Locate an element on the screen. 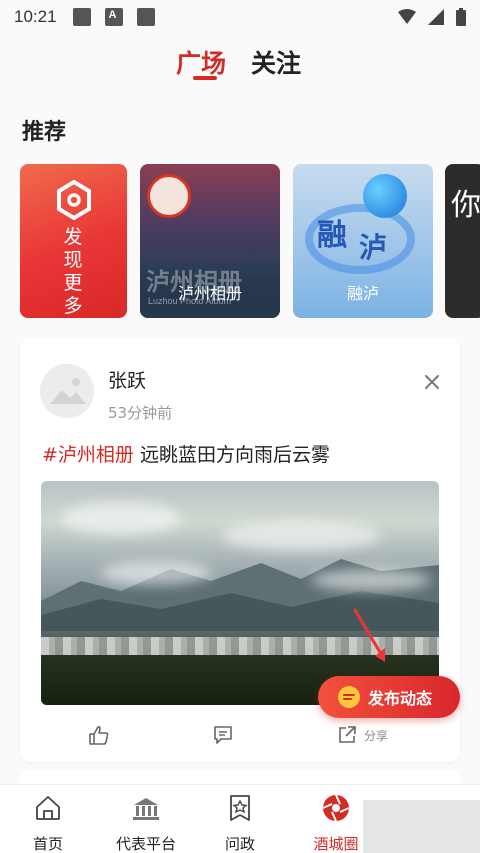 The width and height of the screenshot is (480, 853). author-name: 张跃 is located at coordinates (127, 379).